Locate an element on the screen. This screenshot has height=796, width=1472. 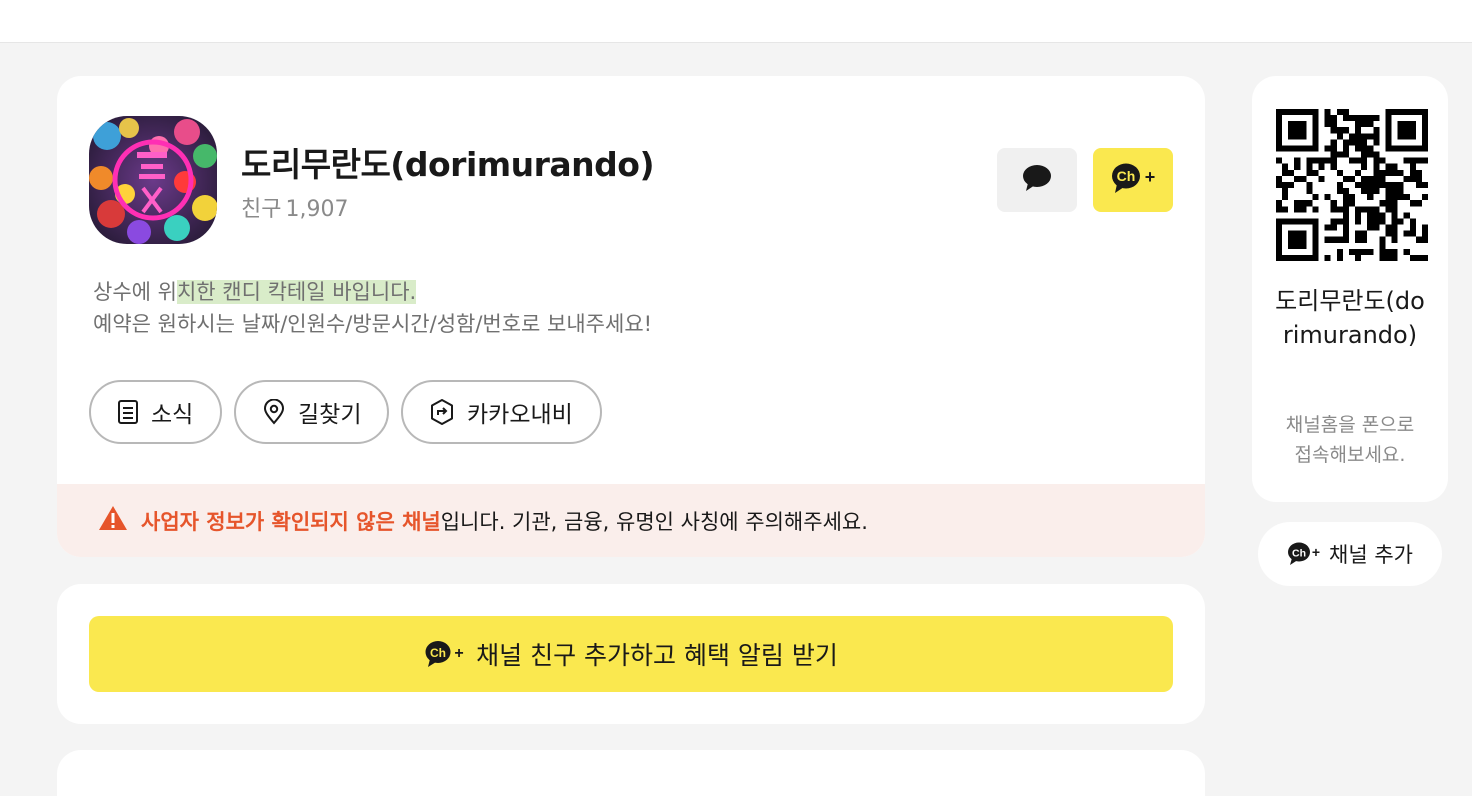
content-card is located at coordinates (631, 773).